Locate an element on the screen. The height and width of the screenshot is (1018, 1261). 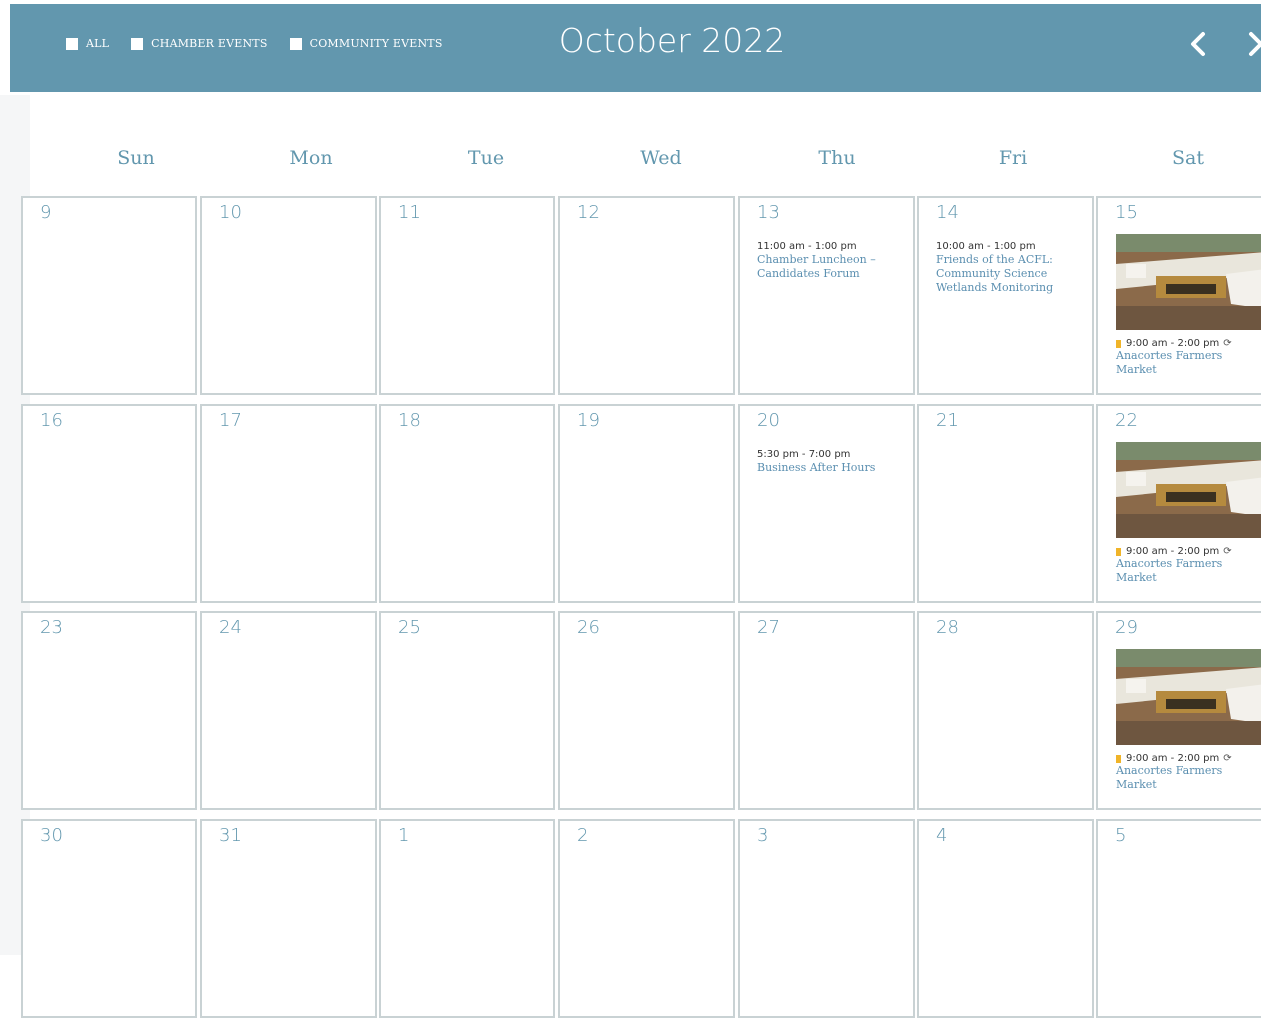
day-number: 10 is located at coordinates (230, 212).